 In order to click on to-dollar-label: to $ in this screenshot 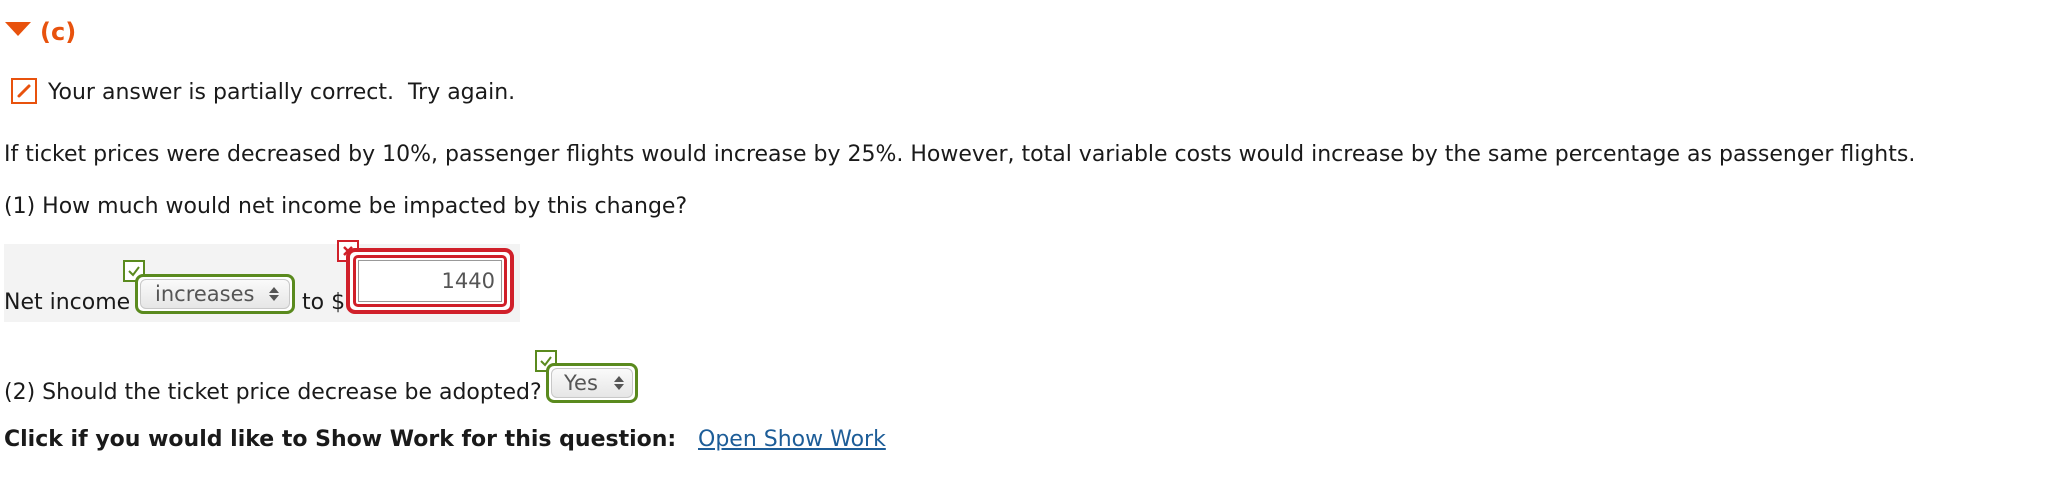, I will do `click(324, 302)`.